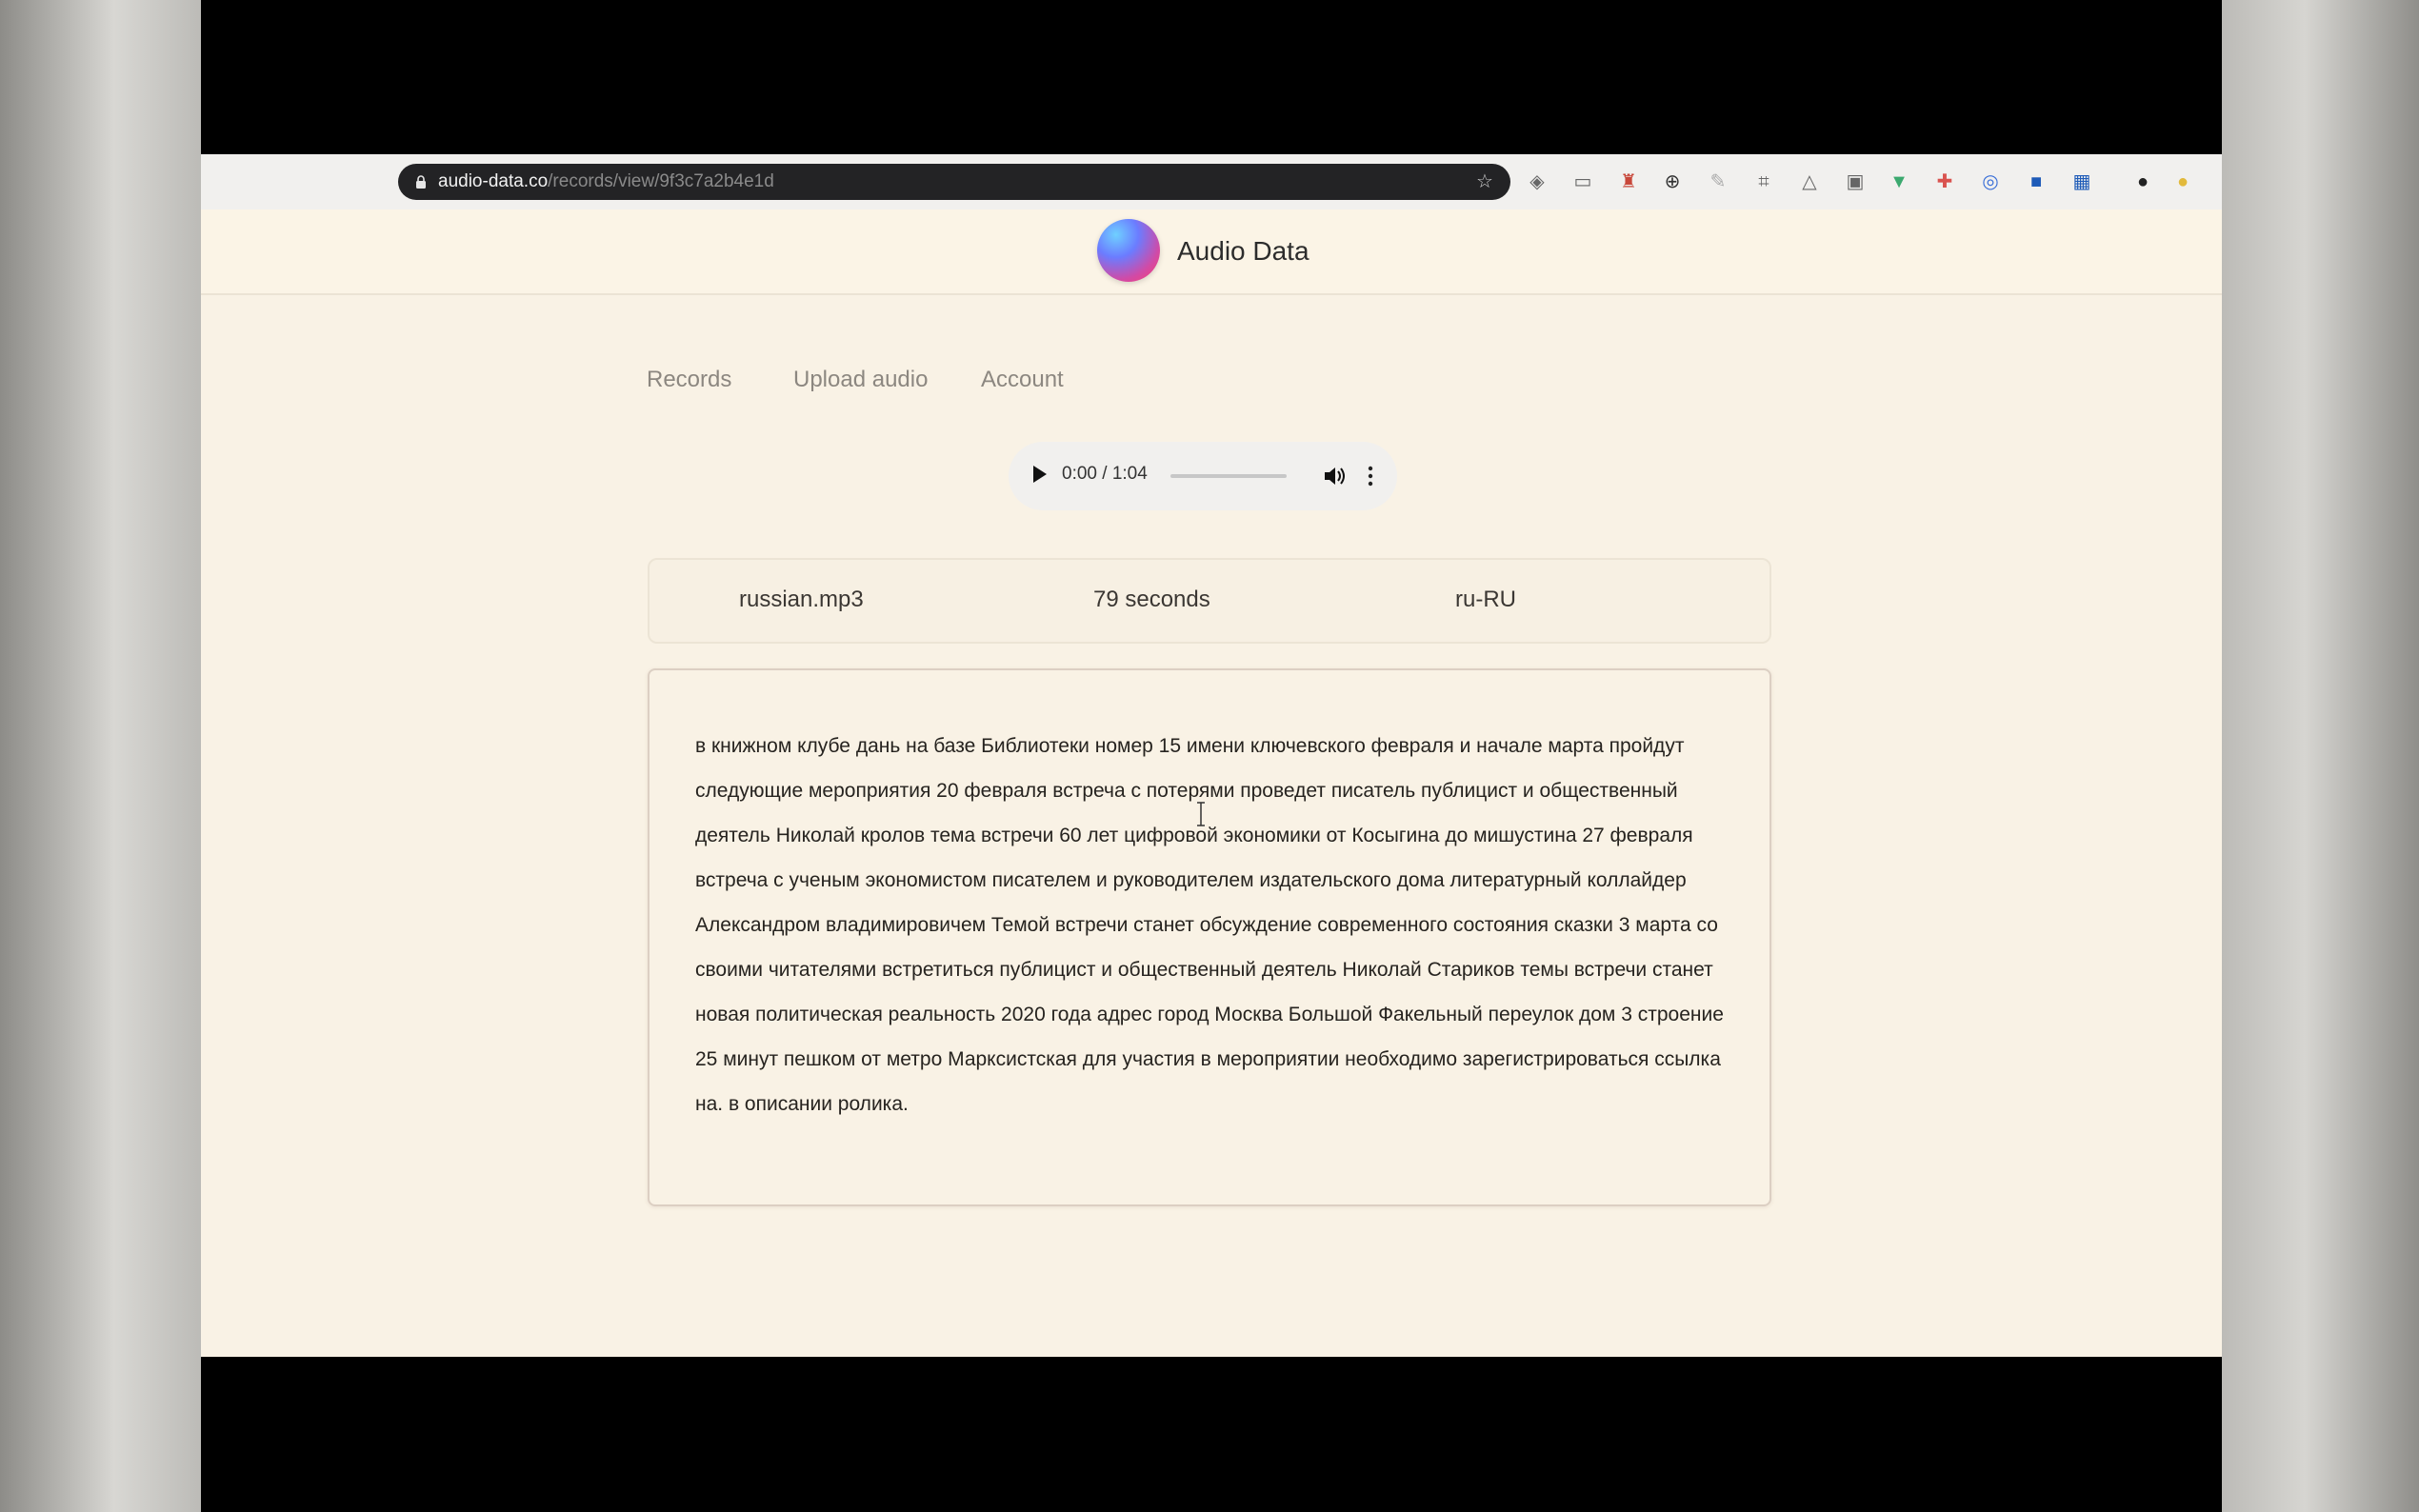 The height and width of the screenshot is (1512, 2419). I want to click on filter-icon: ▼, so click(1899, 182).